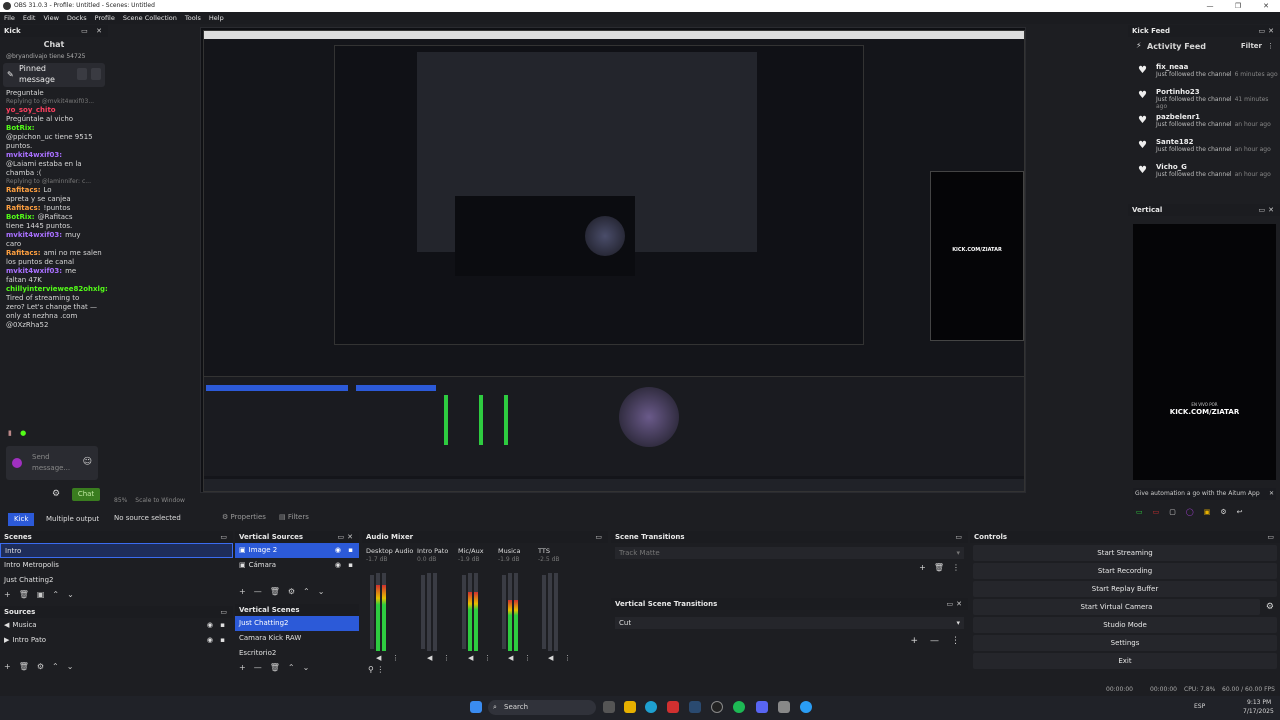 The height and width of the screenshot is (720, 1280). What do you see at coordinates (54, 75) in the screenshot?
I see `pinned-message: ✎ Pinned message` at bounding box center [54, 75].